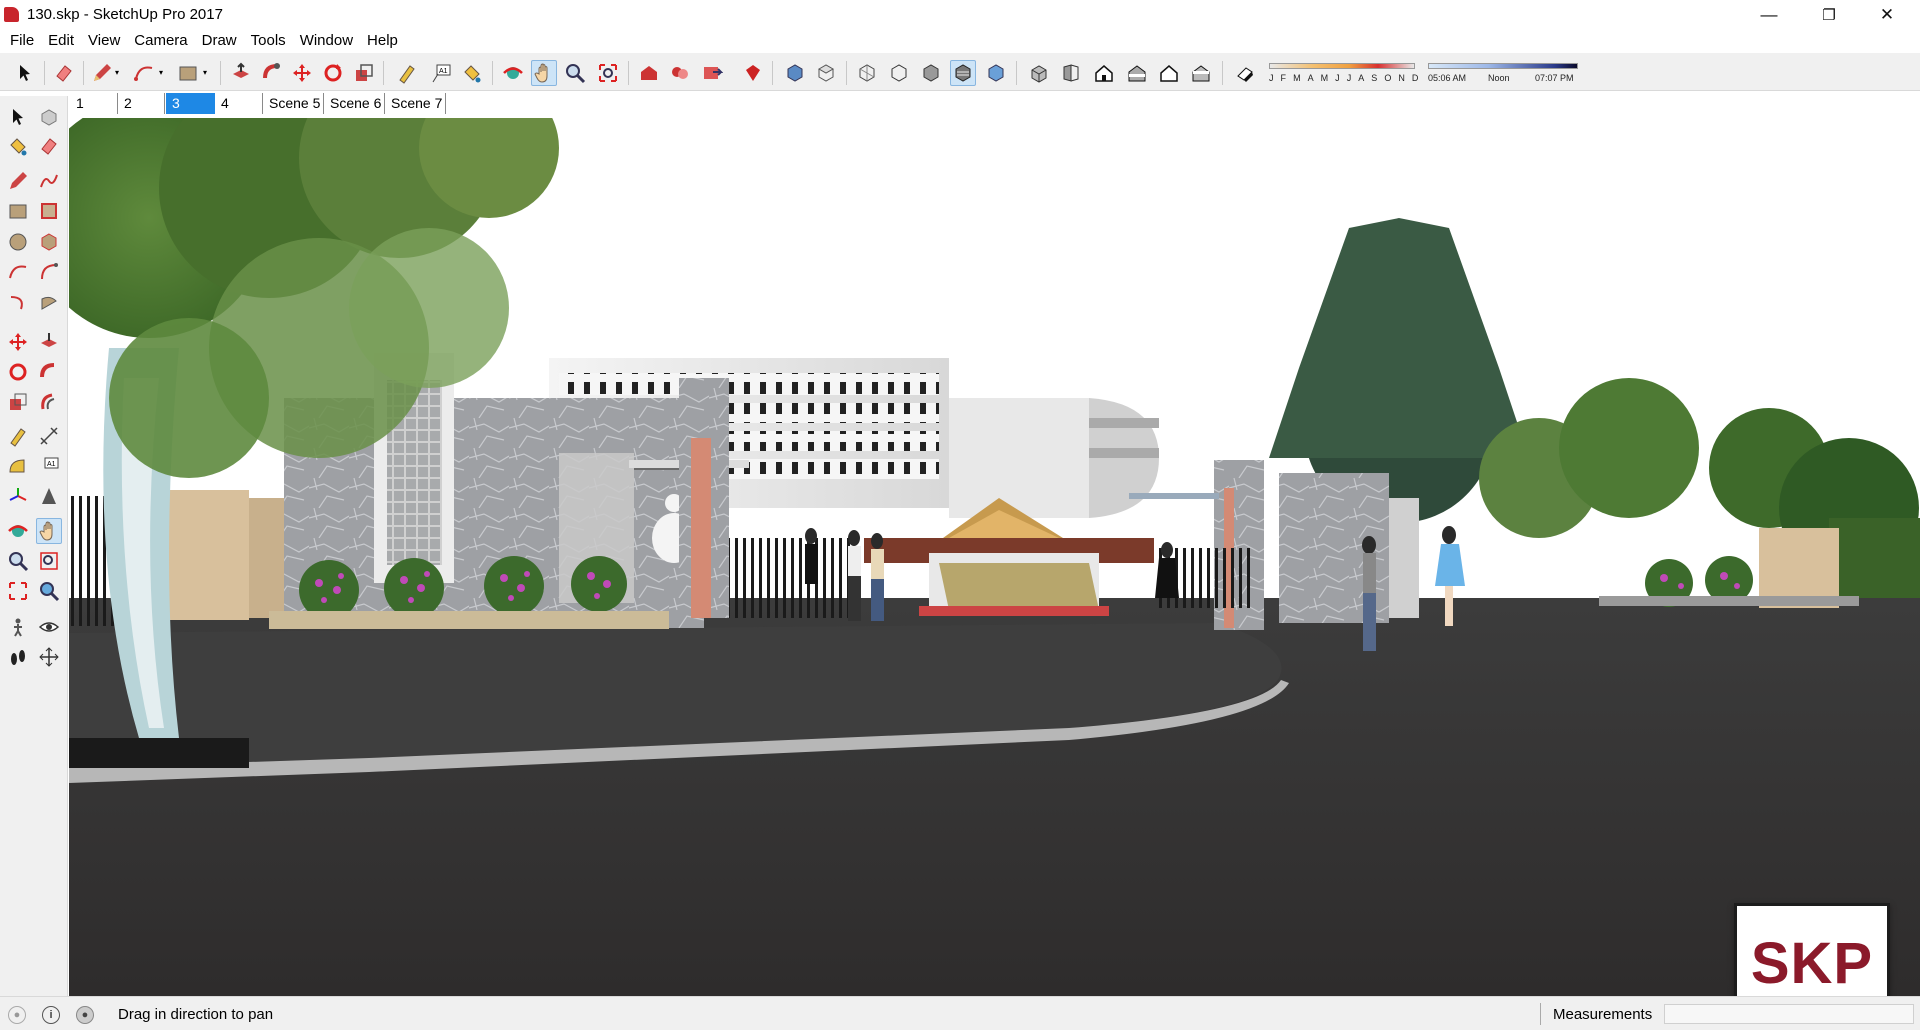 This screenshot has width=1920, height=1030. I want to click on pencil-icon, so click(102, 73).